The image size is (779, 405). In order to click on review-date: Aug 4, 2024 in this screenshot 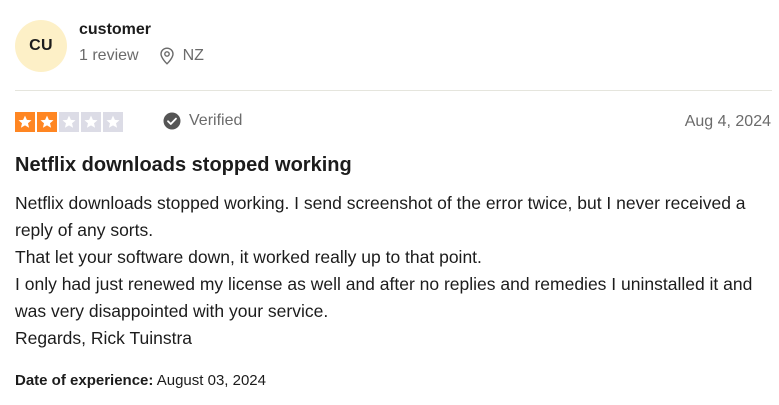, I will do `click(727, 121)`.